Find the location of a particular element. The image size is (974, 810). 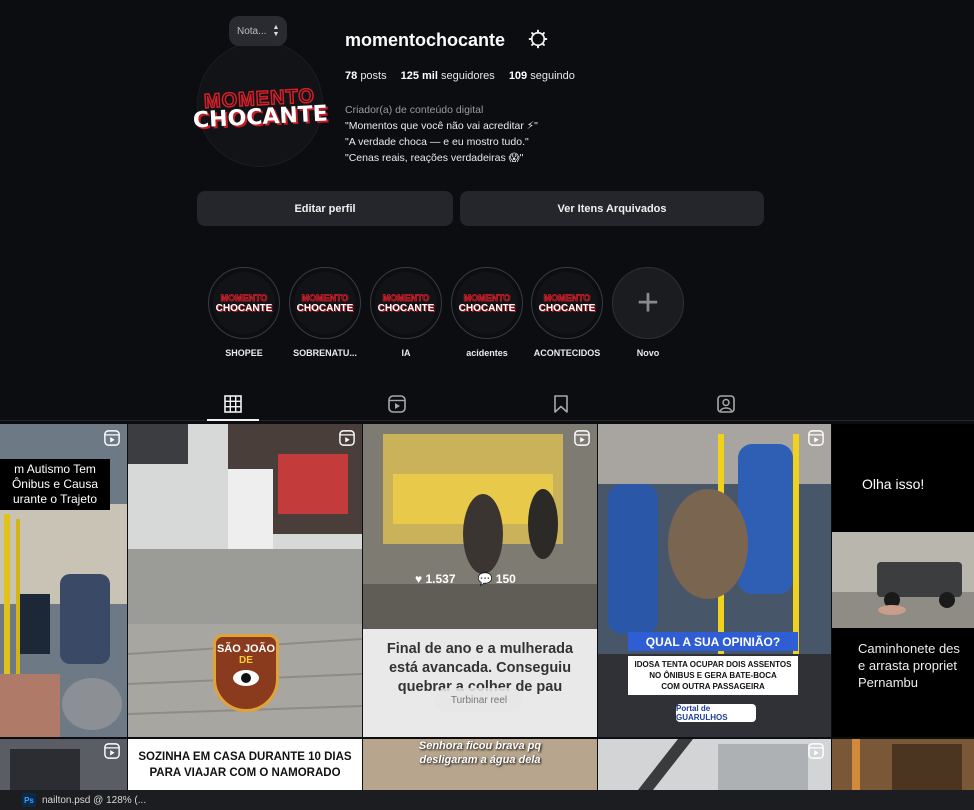

comments-count: 150 is located at coordinates (505, 579).